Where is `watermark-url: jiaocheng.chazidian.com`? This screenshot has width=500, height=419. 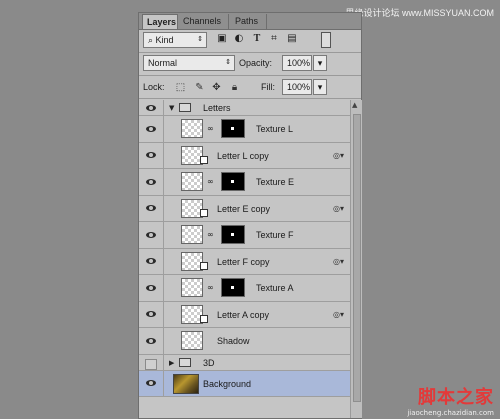 watermark-url: jiaocheng.chazidian.com is located at coordinates (450, 413).